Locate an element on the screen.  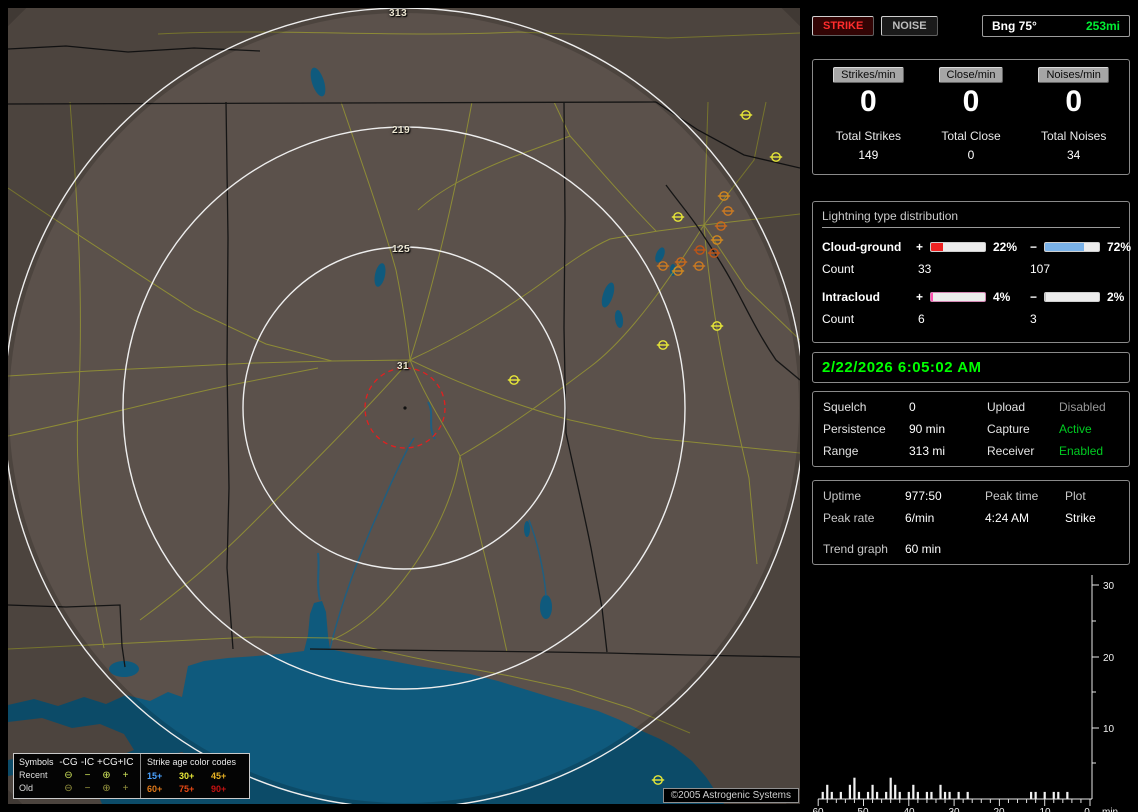
uptime-value: 977:50 is located at coordinates (923, 495).